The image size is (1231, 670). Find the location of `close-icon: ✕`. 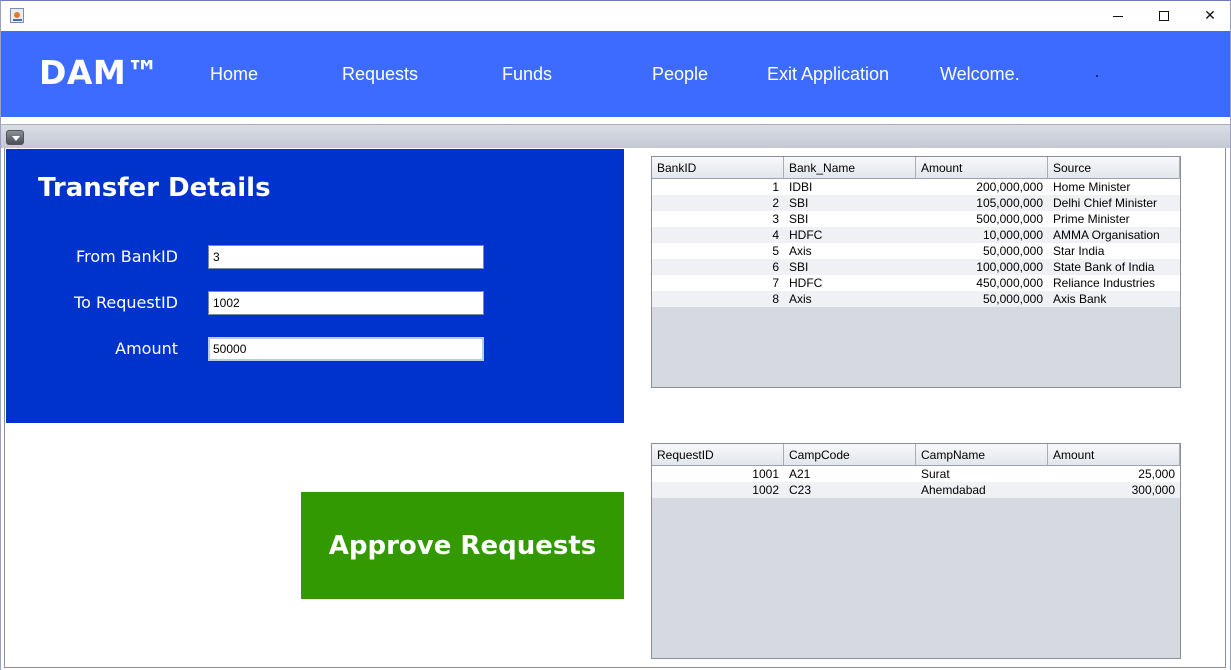

close-icon: ✕ is located at coordinates (1210, 16).